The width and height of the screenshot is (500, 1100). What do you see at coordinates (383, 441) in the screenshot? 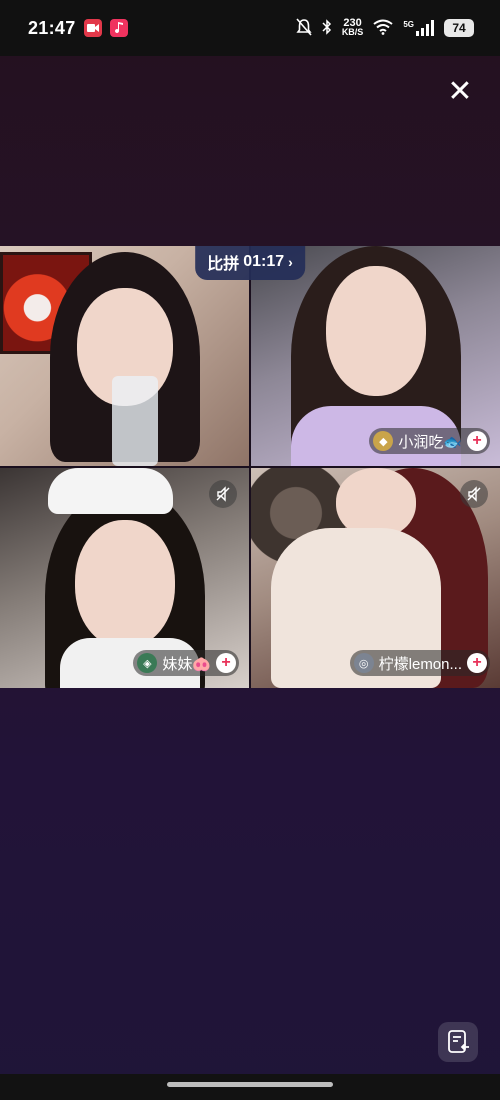
I see `gold-badge-icon: ◆` at bounding box center [383, 441].